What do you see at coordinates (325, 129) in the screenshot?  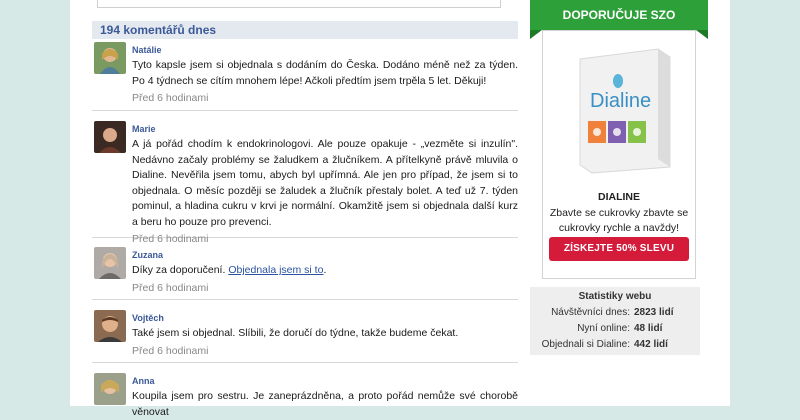 I see `comment-author: Marie` at bounding box center [325, 129].